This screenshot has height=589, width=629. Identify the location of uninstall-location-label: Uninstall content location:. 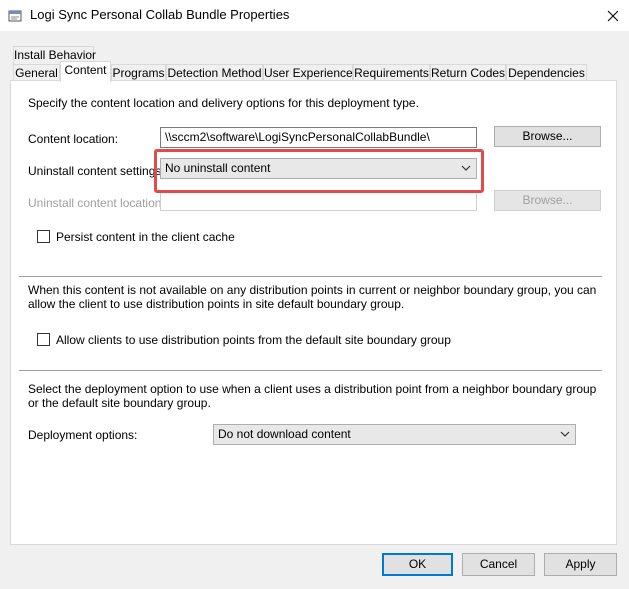
(96, 203).